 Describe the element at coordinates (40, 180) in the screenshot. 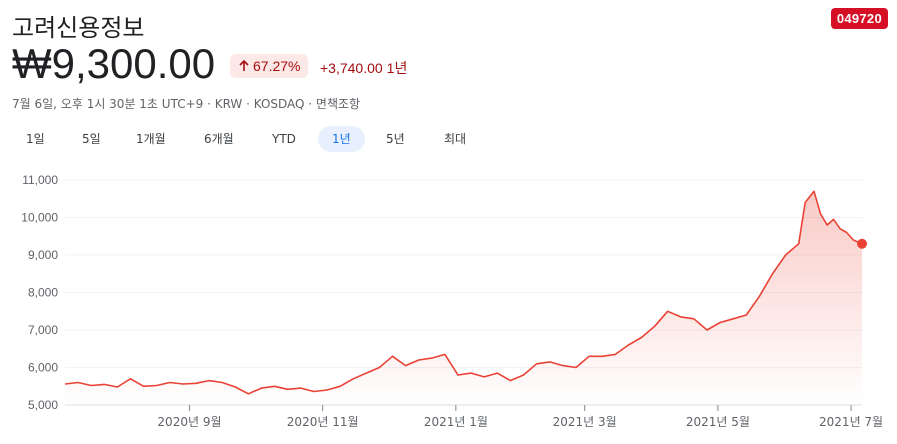

I see `y-tick-label: 11,000` at that location.